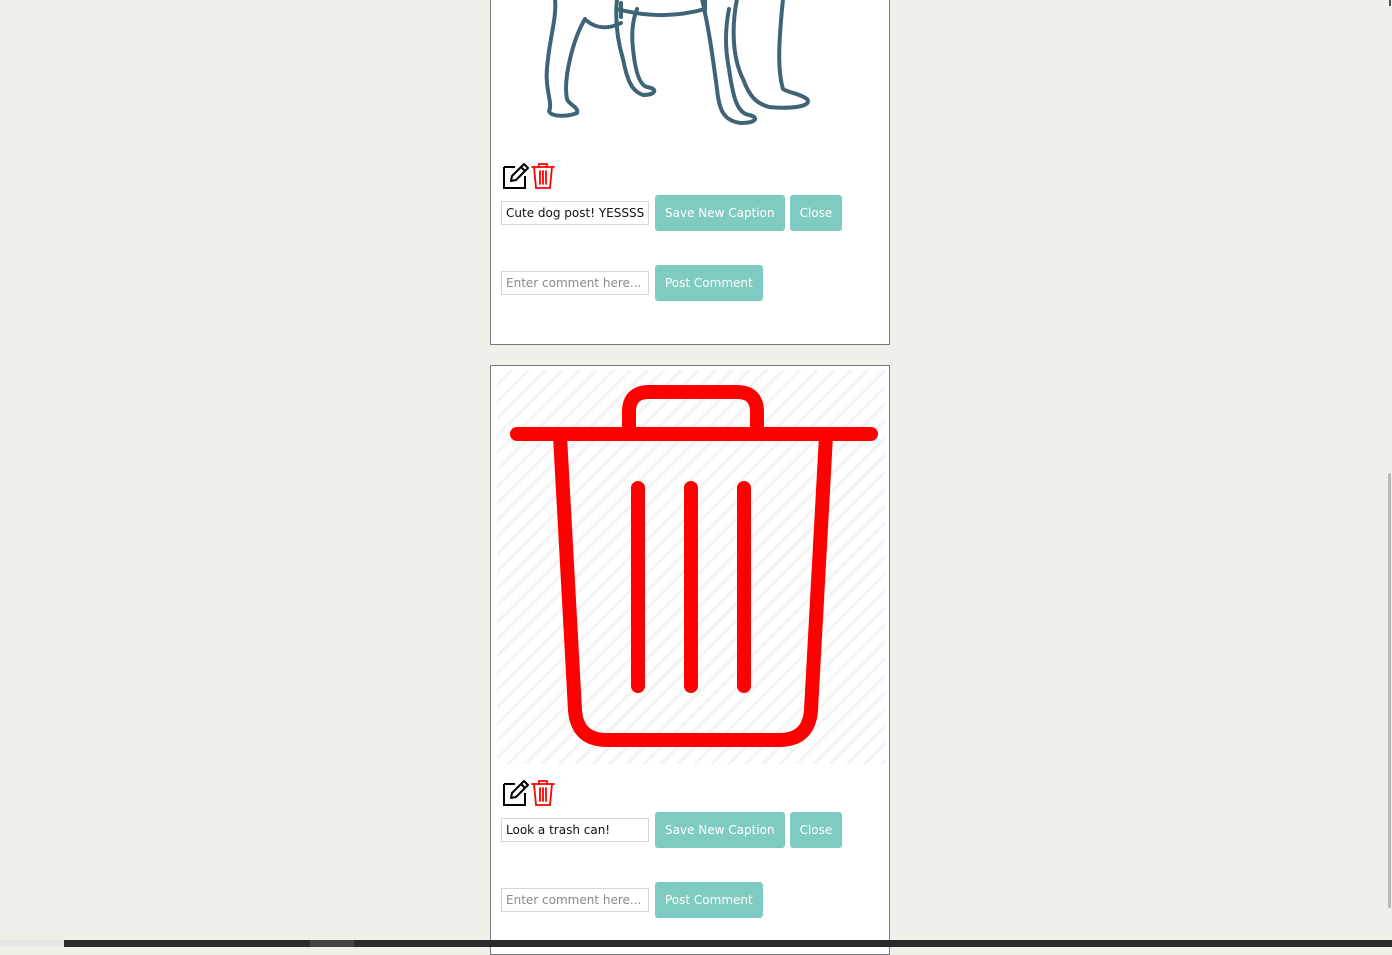 Image resolution: width=1392 pixels, height=955 pixels. Describe the element at coordinates (677, 62) in the screenshot. I see `dog-illustration` at that location.